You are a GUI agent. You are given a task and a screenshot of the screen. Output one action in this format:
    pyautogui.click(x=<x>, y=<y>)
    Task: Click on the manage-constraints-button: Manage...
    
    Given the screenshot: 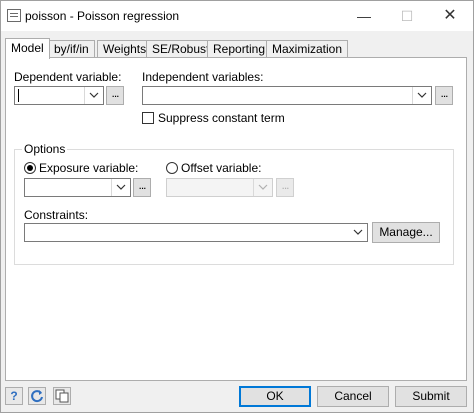 What is the action you would take?
    pyautogui.click(x=406, y=232)
    